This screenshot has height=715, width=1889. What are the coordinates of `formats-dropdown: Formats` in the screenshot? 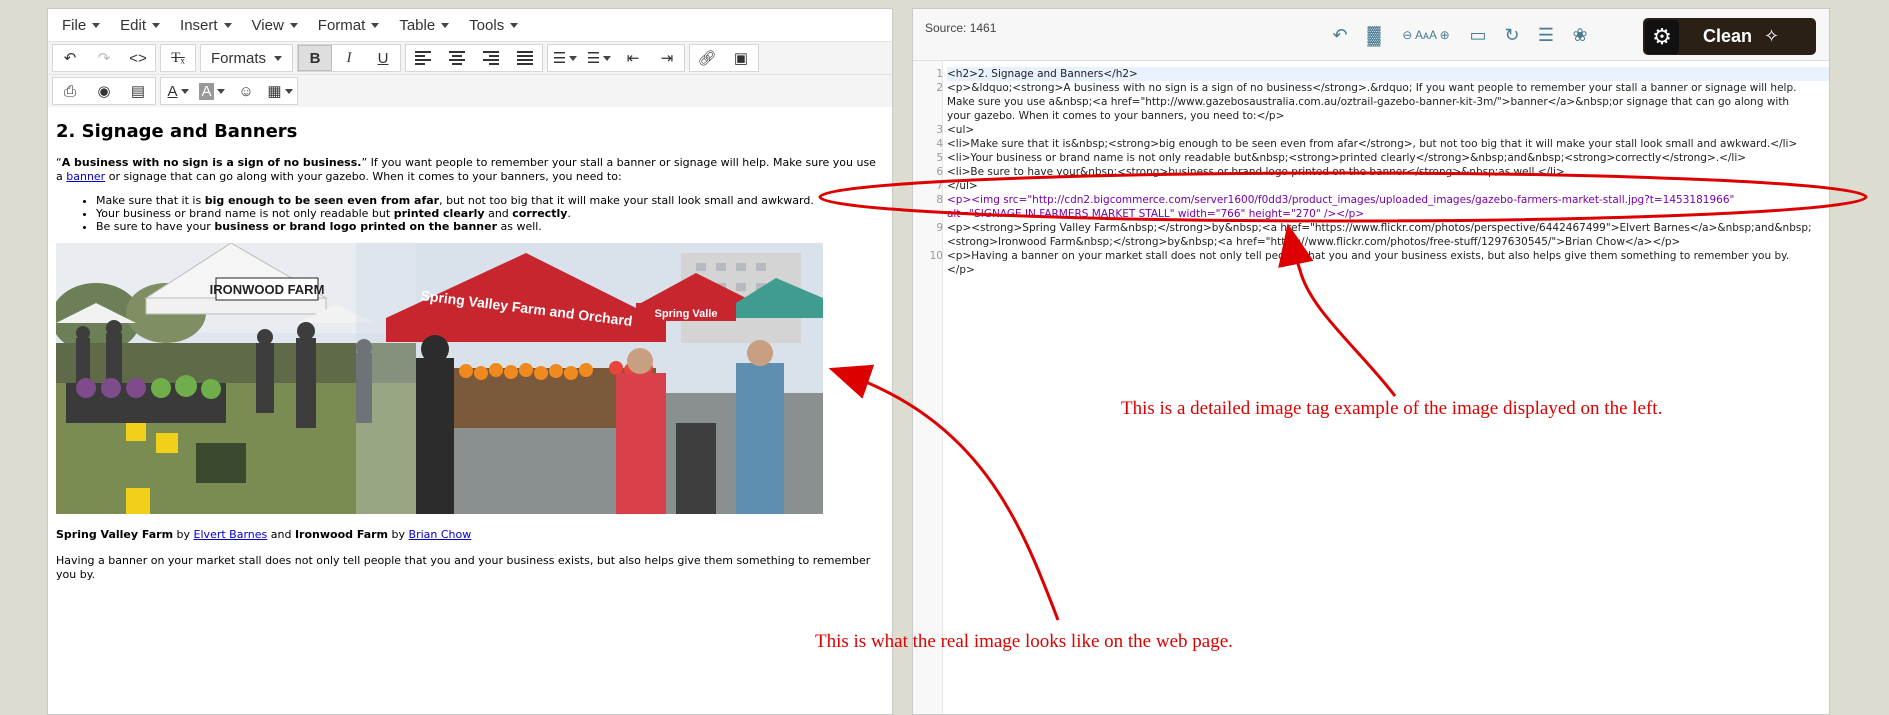 It's located at (246, 58).